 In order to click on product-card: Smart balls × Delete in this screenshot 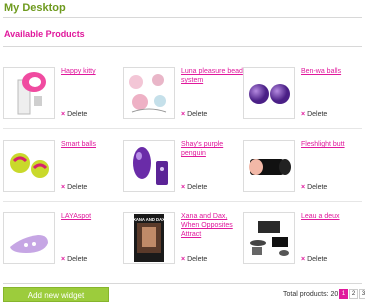, I will do `click(62, 169)`.